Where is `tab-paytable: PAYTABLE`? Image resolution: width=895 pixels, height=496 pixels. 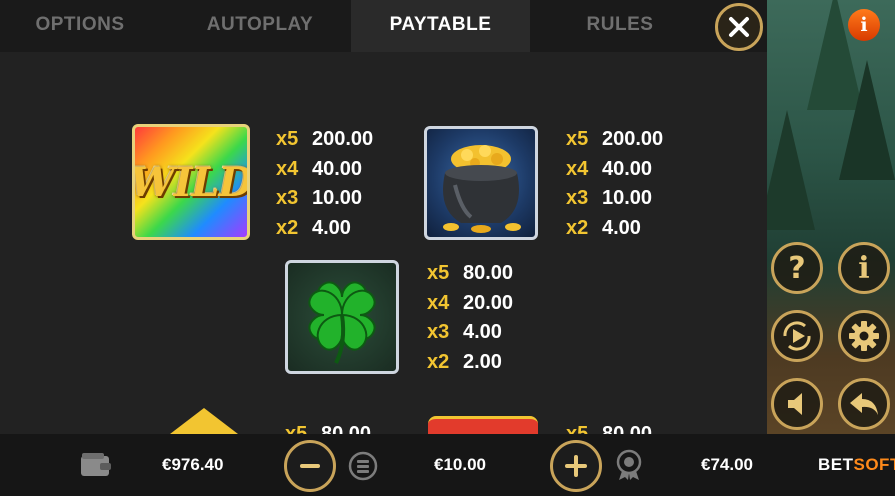
tab-paytable: PAYTABLE is located at coordinates (440, 26).